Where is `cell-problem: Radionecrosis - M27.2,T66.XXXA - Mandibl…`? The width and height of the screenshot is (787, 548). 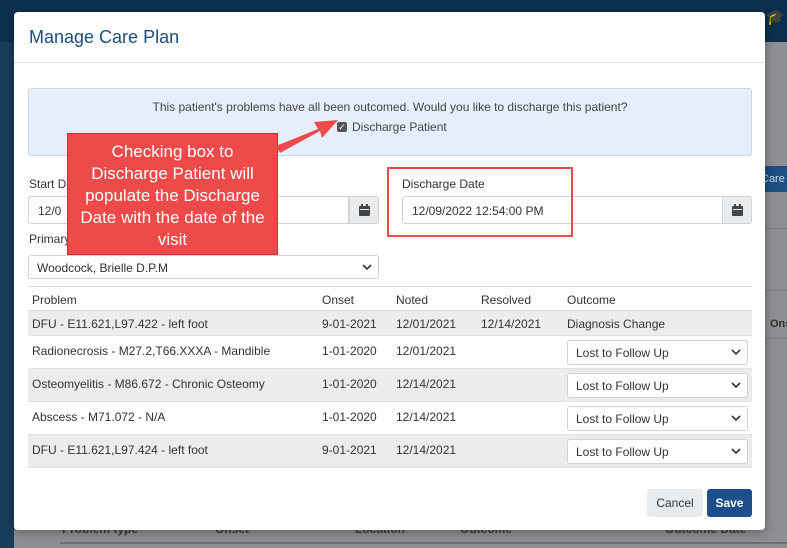
cell-problem: Radionecrosis - M27.2,T66.XXXA - Mandibl… is located at coordinates (151, 351).